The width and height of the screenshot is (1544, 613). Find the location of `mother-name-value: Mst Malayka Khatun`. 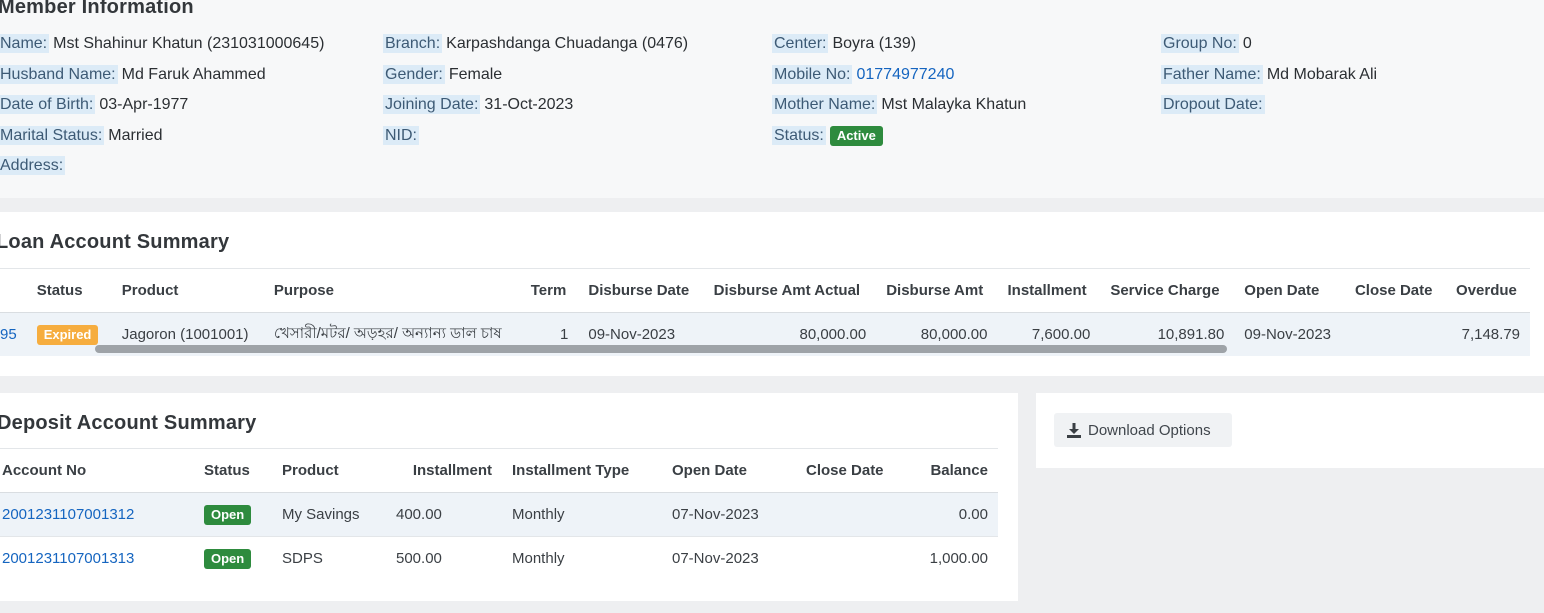

mother-name-value: Mst Malayka Khatun is located at coordinates (954, 104).